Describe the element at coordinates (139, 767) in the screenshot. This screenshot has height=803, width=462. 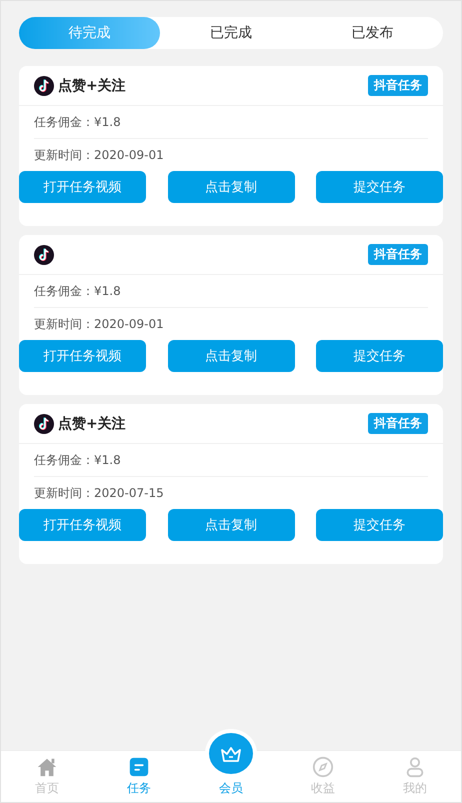
I see `document-icon` at that location.